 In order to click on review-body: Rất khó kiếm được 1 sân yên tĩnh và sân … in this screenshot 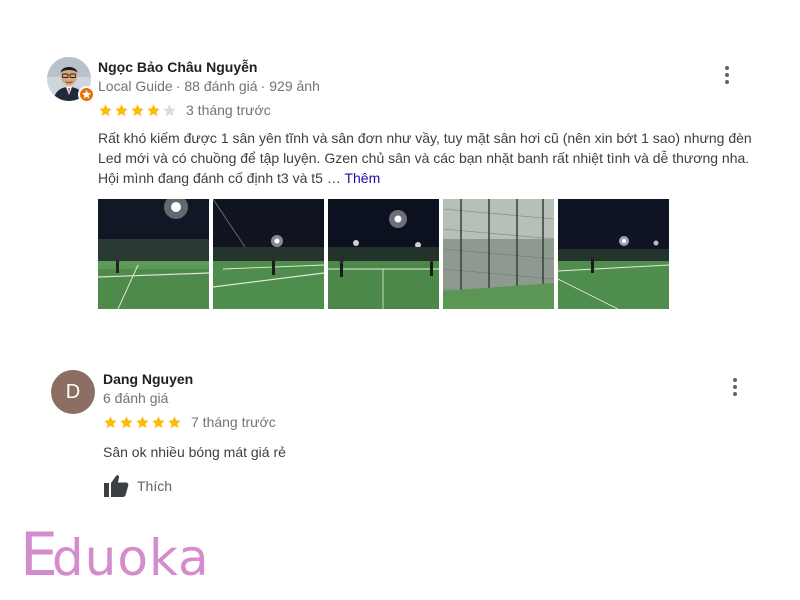, I will do `click(425, 158)`.